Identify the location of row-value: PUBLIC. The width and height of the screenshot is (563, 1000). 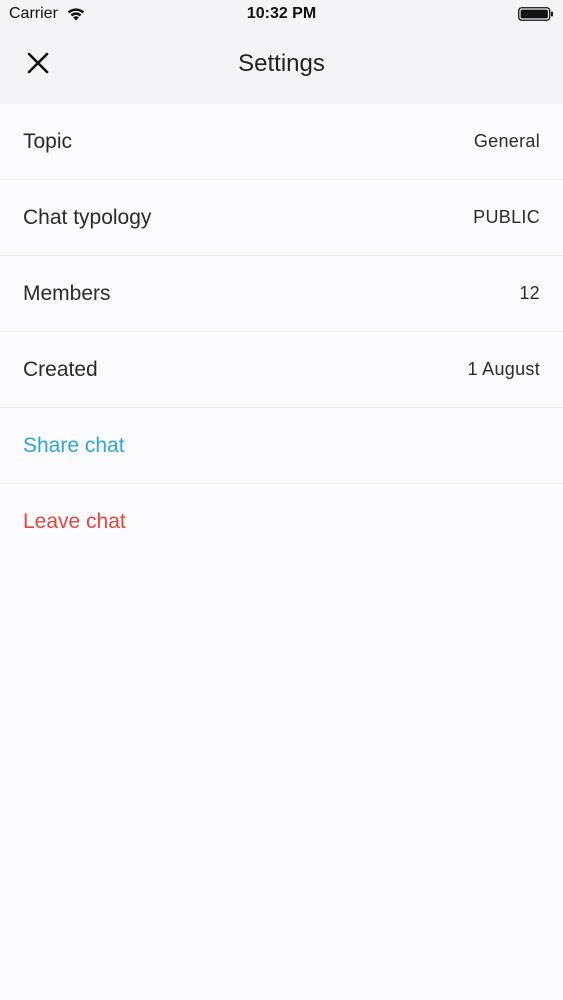
(506, 217).